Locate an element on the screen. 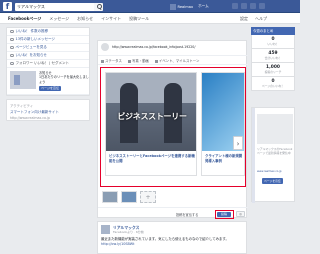  add-thumbnail-button: + is located at coordinates (148, 197).